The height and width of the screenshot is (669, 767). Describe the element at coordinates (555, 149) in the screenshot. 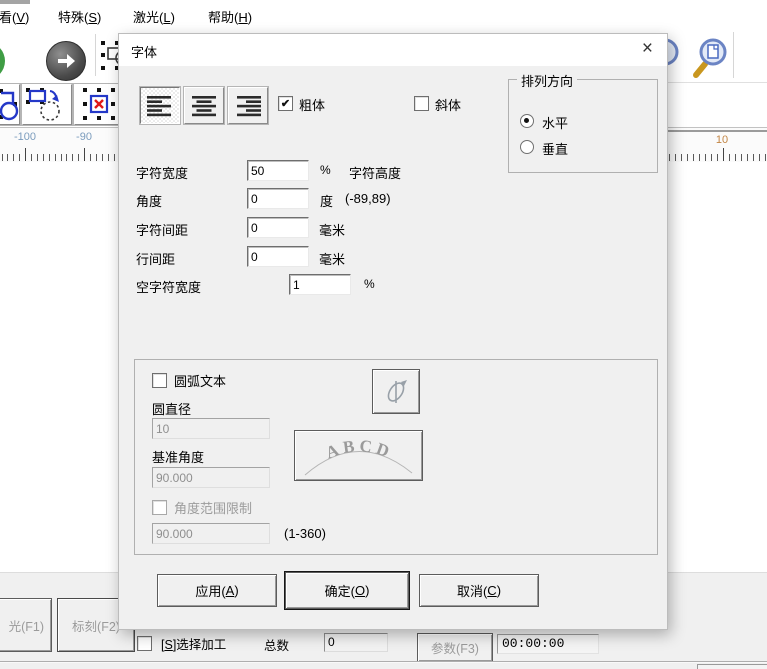

I see `vertical-label: 垂直` at that location.